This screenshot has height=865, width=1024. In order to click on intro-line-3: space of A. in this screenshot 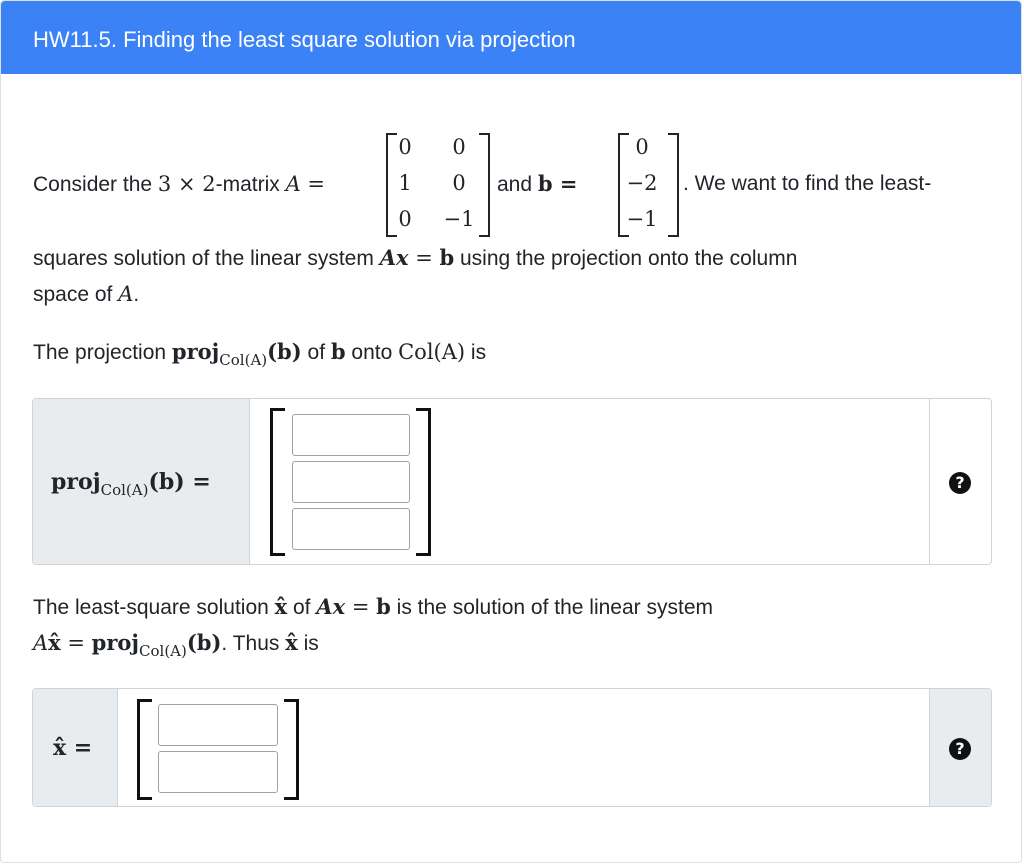, I will do `click(86, 294)`.